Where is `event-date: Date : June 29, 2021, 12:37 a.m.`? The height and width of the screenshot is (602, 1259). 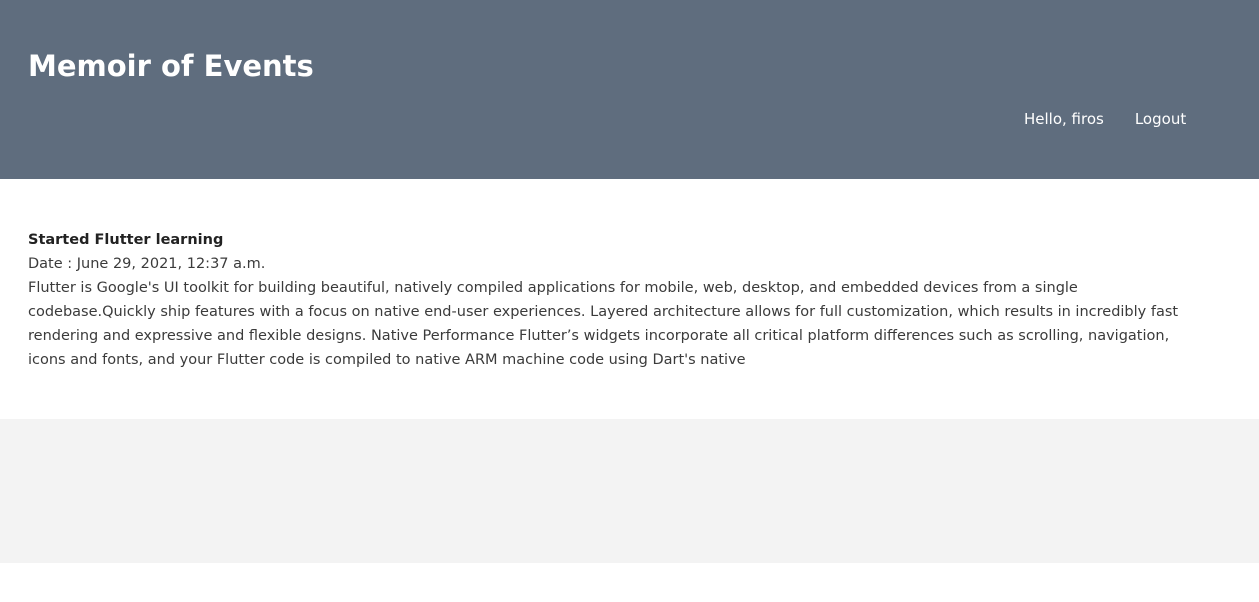
event-date: Date : June 29, 2021, 12:37 a.m. is located at coordinates (147, 264).